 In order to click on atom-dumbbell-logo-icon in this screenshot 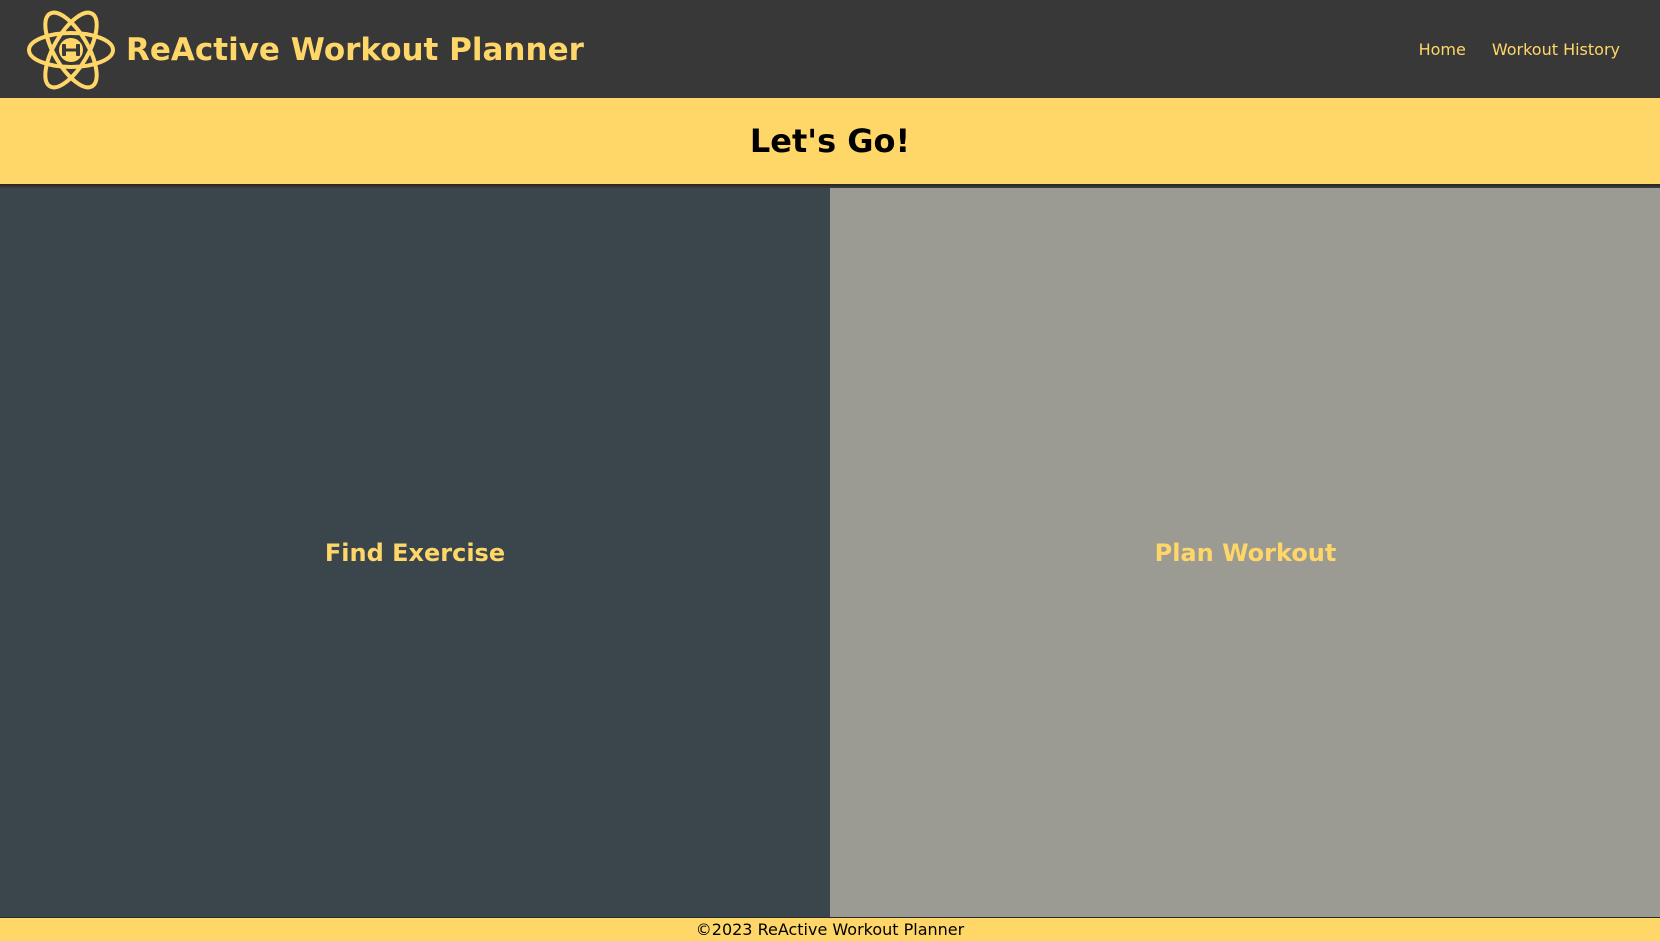, I will do `click(71, 50)`.